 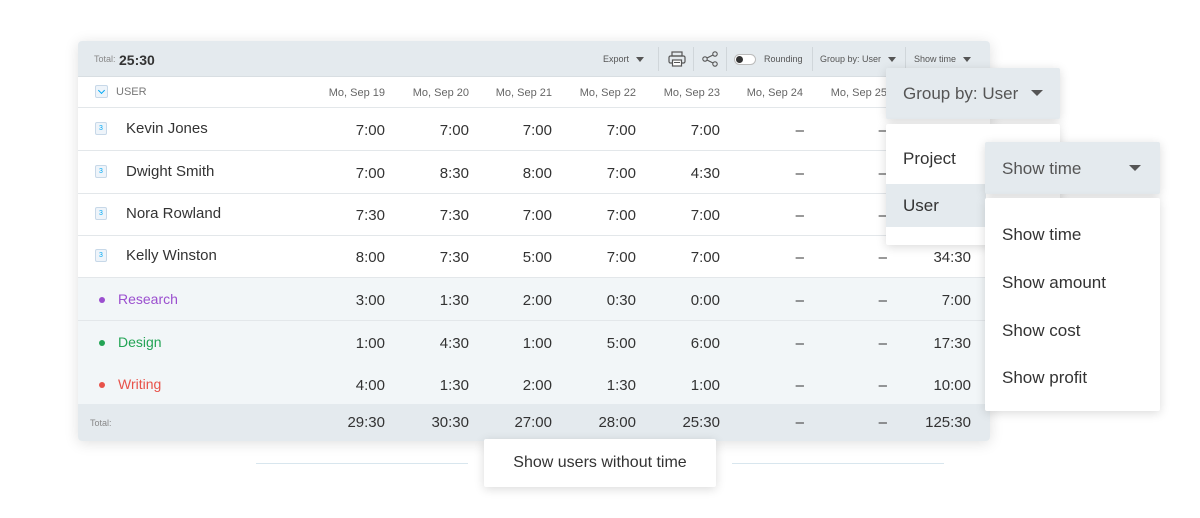 What do you see at coordinates (1072, 168) in the screenshot?
I see `show-time-dropdown: Show time` at bounding box center [1072, 168].